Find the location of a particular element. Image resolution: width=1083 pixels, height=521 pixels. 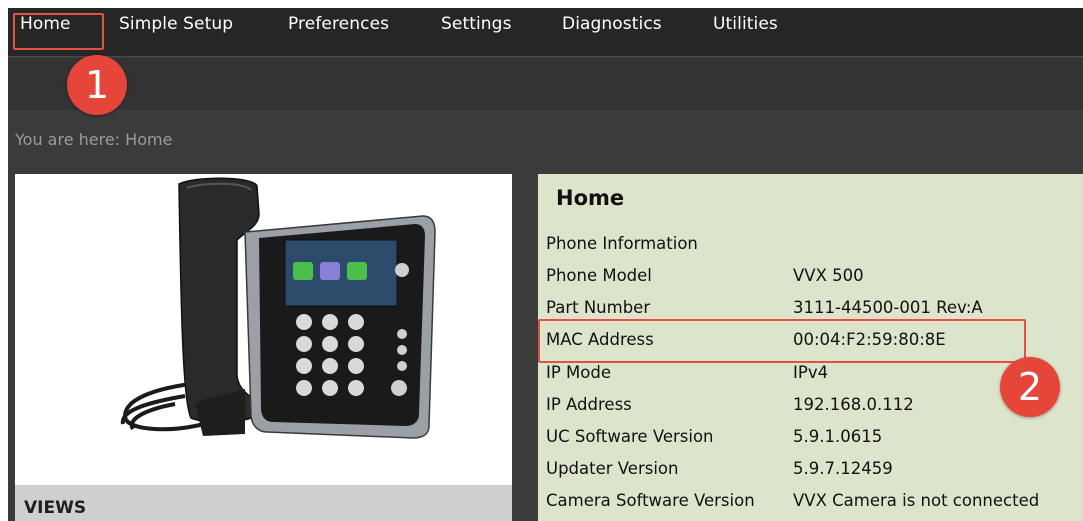

annotation-badge-1: 1 is located at coordinates (97, 85).